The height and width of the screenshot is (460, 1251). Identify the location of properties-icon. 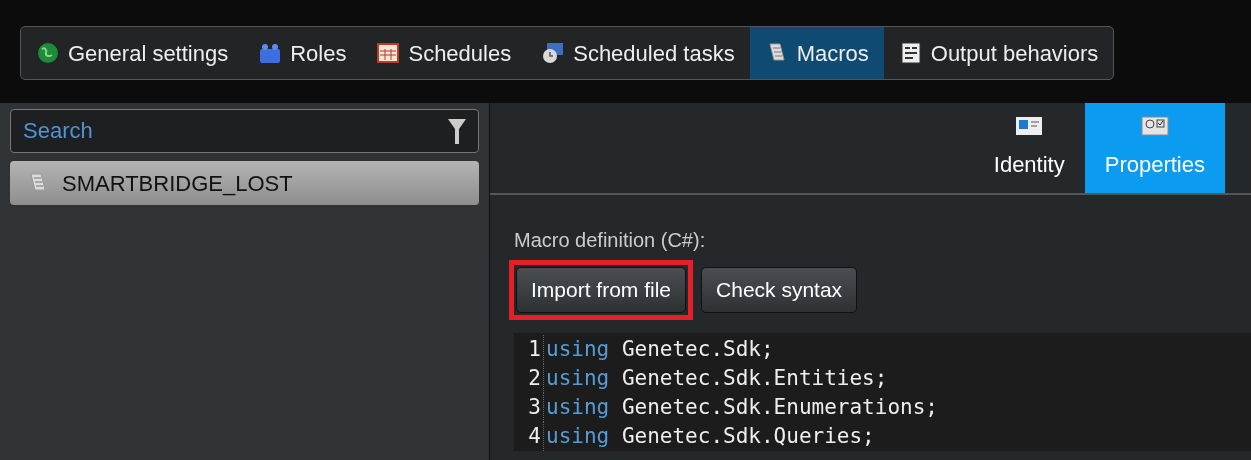
(1154, 126).